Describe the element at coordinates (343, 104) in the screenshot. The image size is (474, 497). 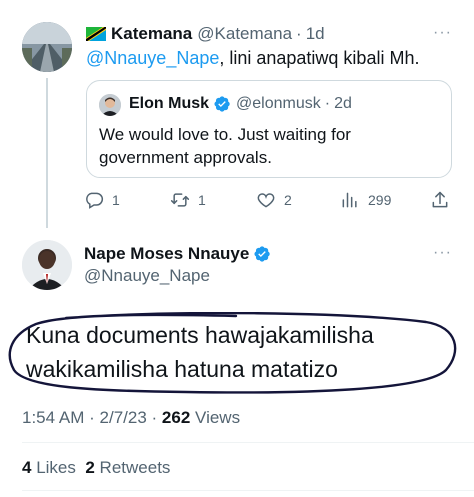
I see `quoted-timestamp: 2d` at that location.